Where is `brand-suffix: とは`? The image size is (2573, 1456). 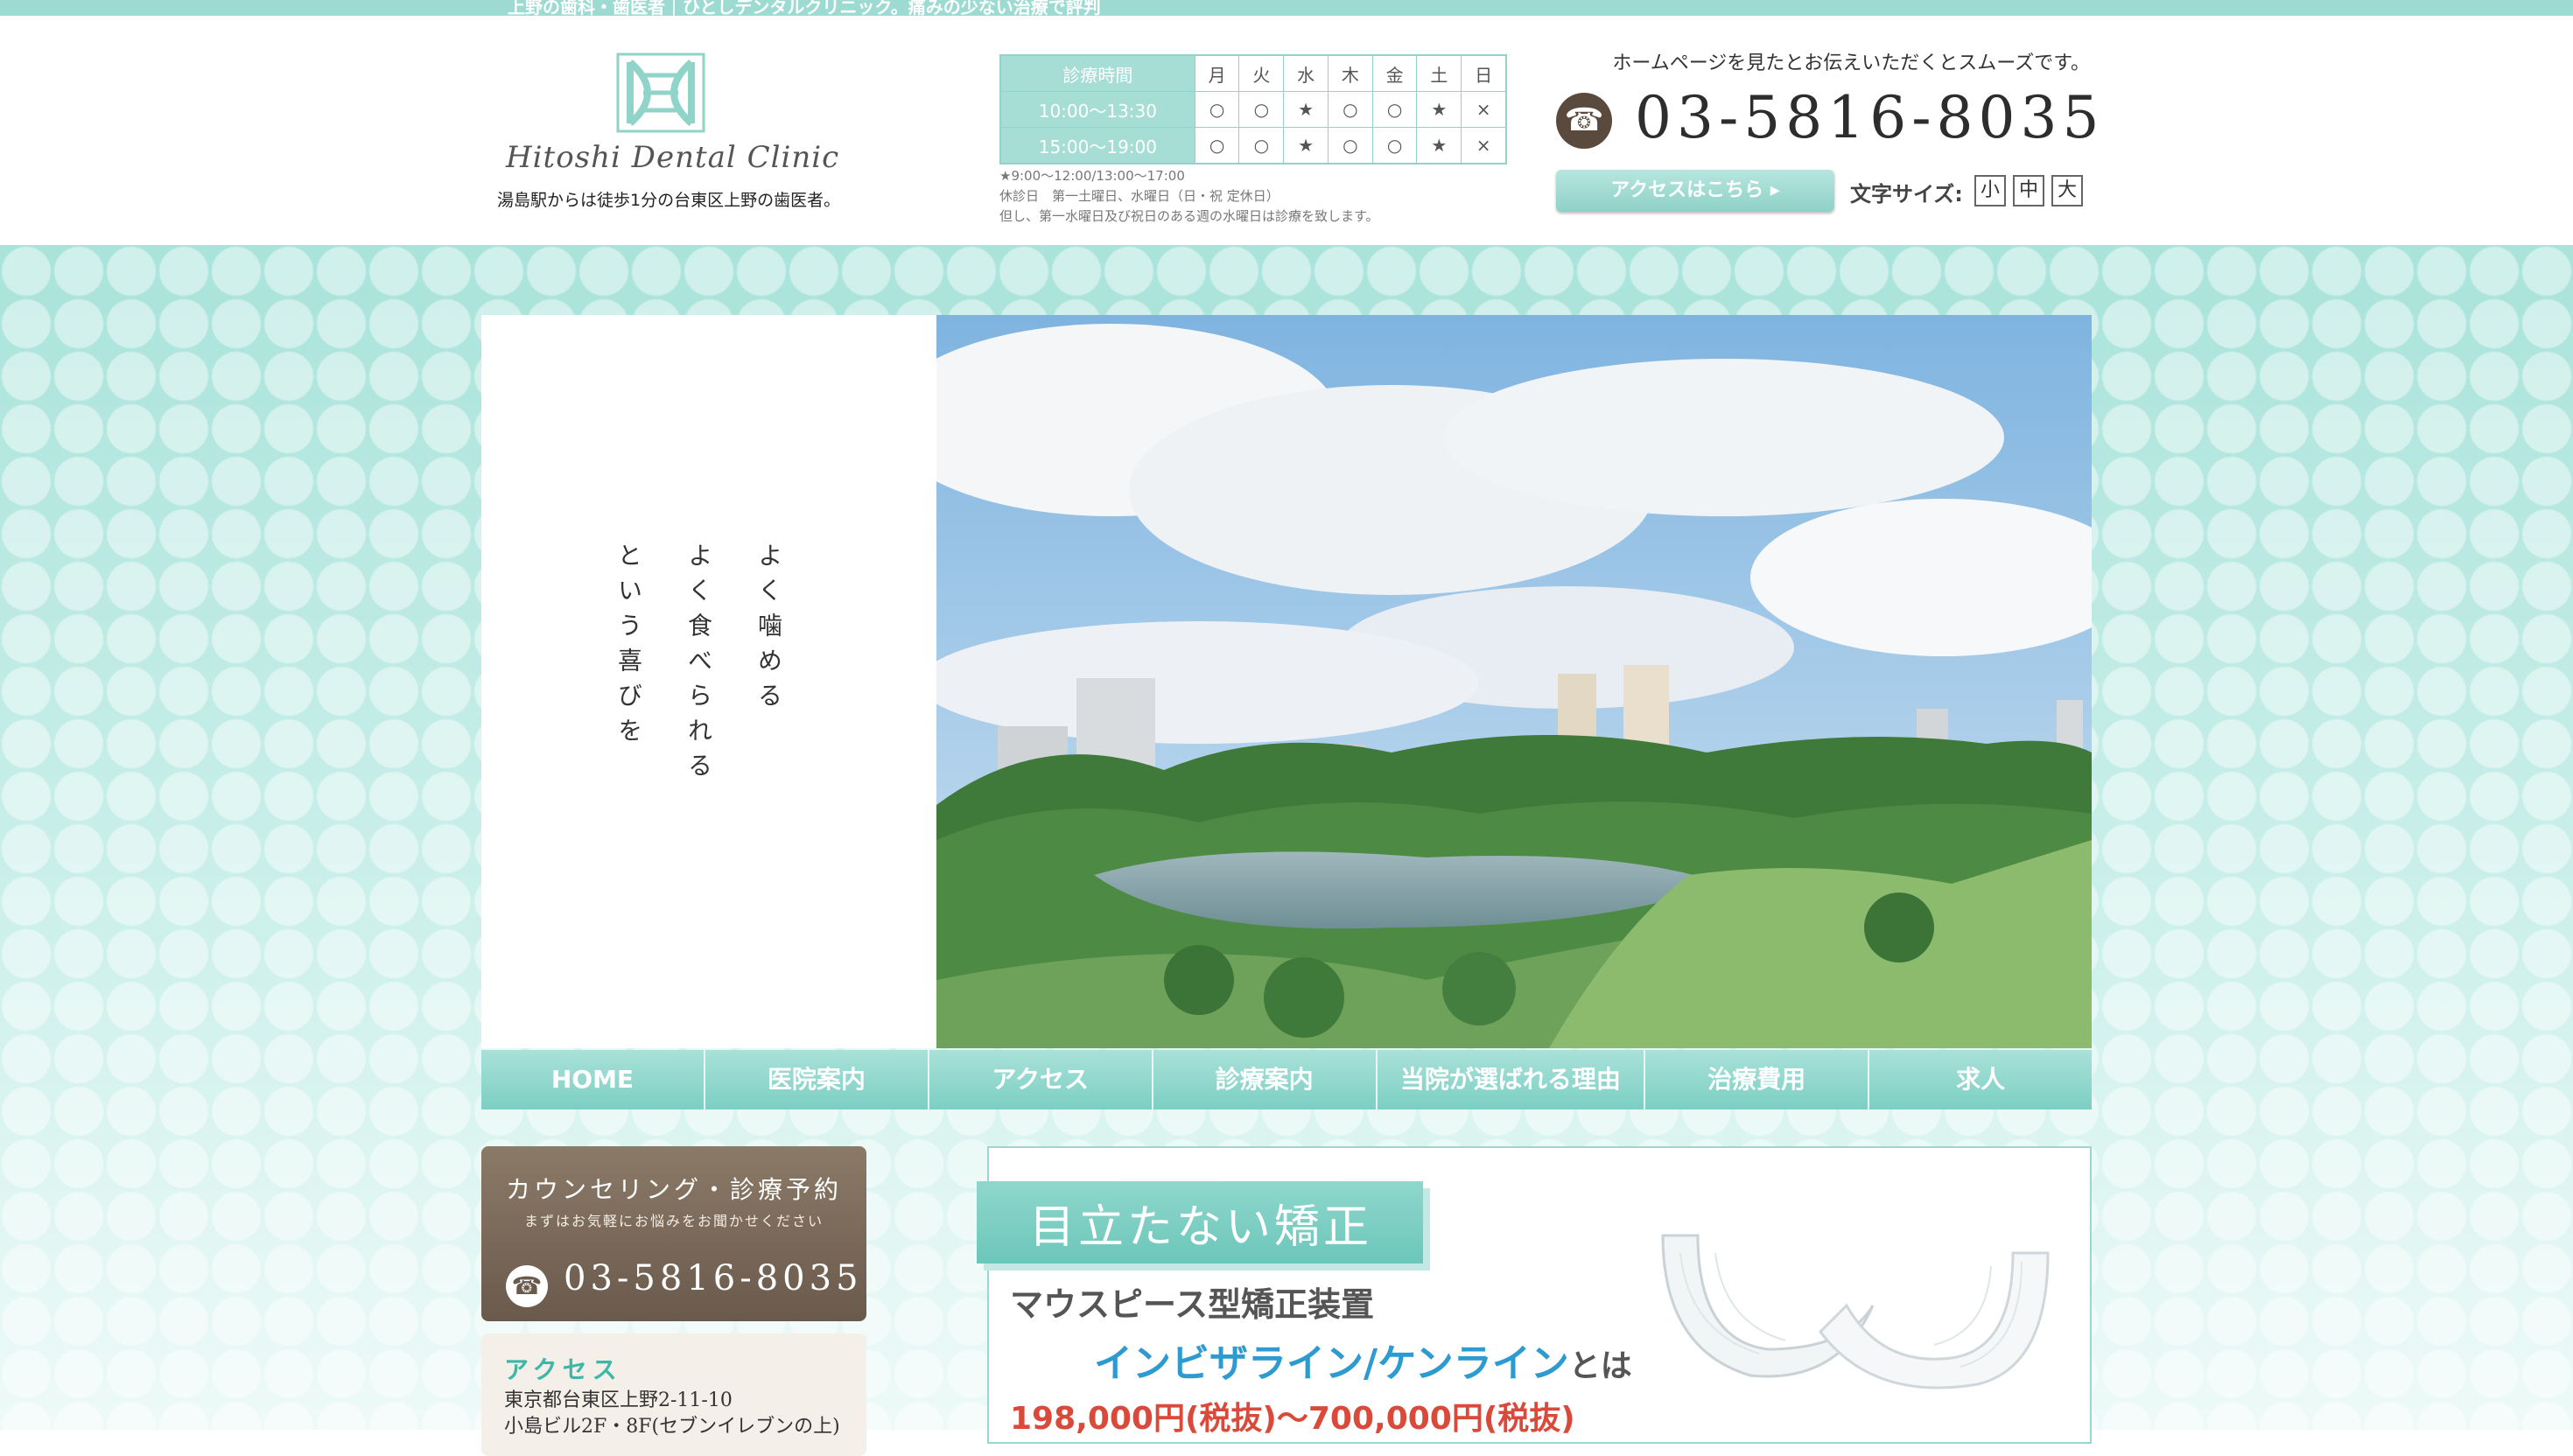 brand-suffix: とは is located at coordinates (1600, 1366).